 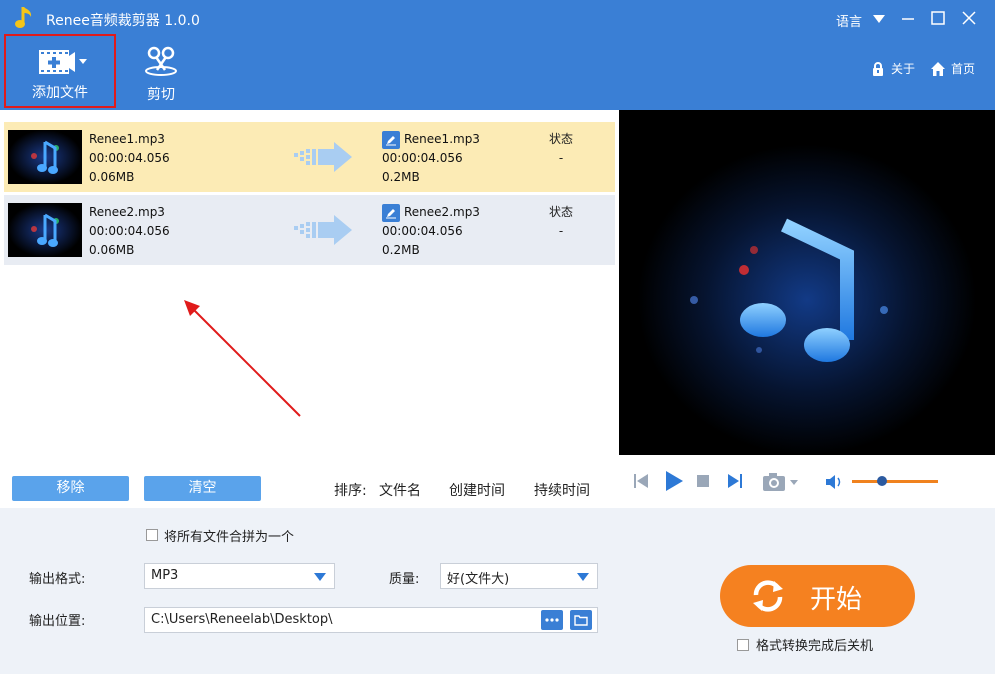 What do you see at coordinates (641, 481) in the screenshot?
I see `previous-icon` at bounding box center [641, 481].